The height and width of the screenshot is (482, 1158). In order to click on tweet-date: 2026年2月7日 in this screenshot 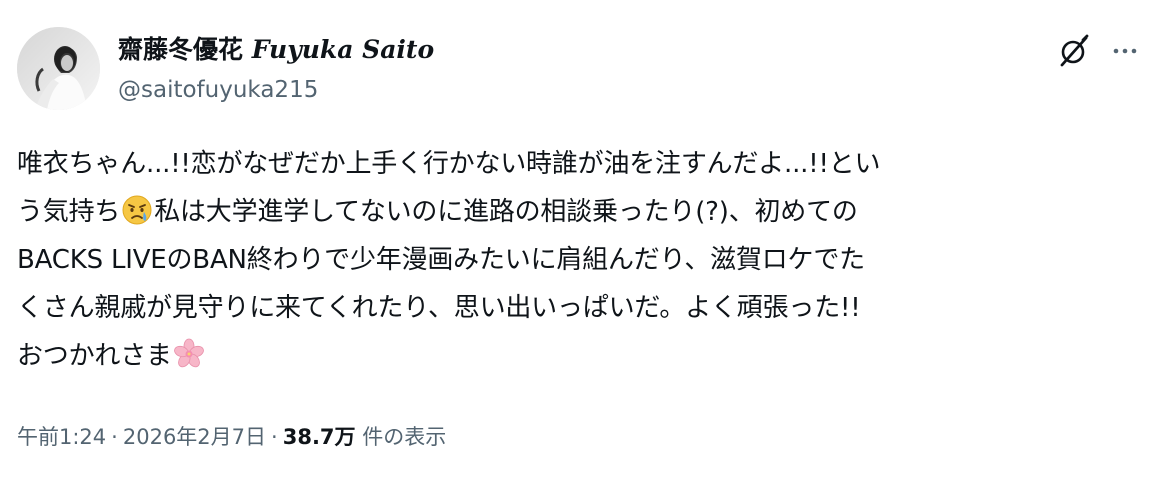, I will do `click(194, 437)`.